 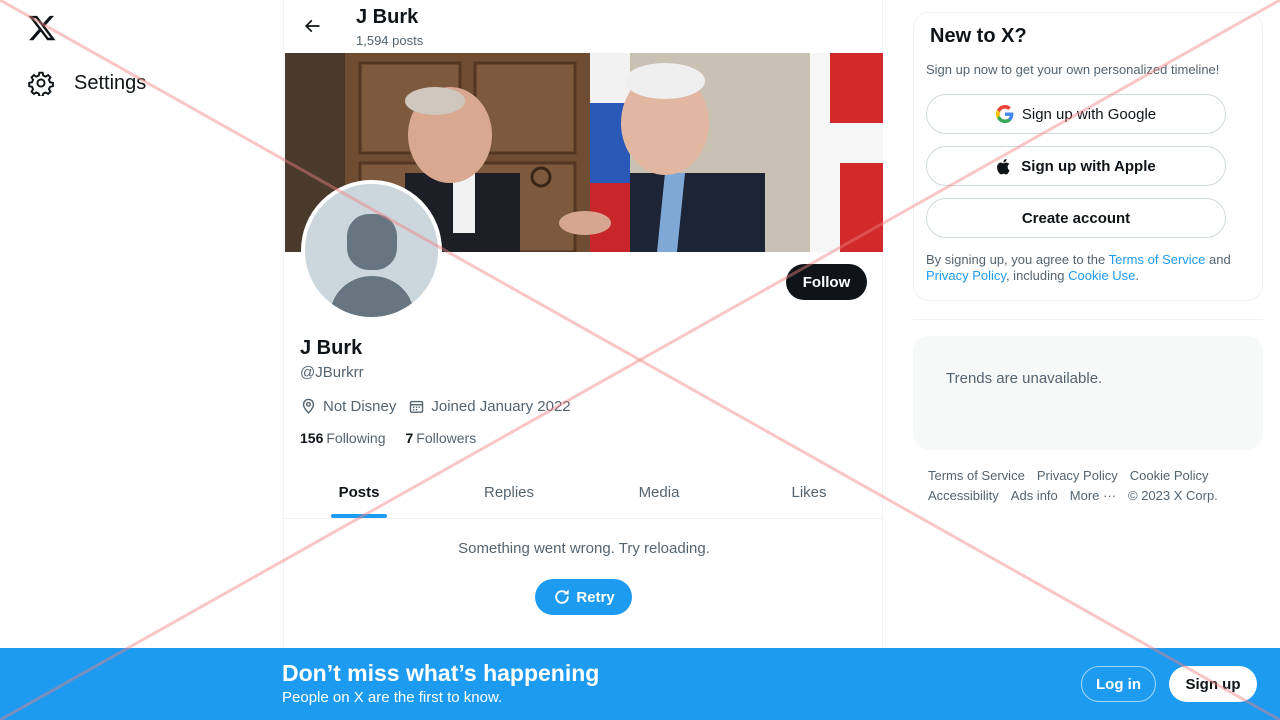 I want to click on signup-title: New to X?, so click(x=978, y=36).